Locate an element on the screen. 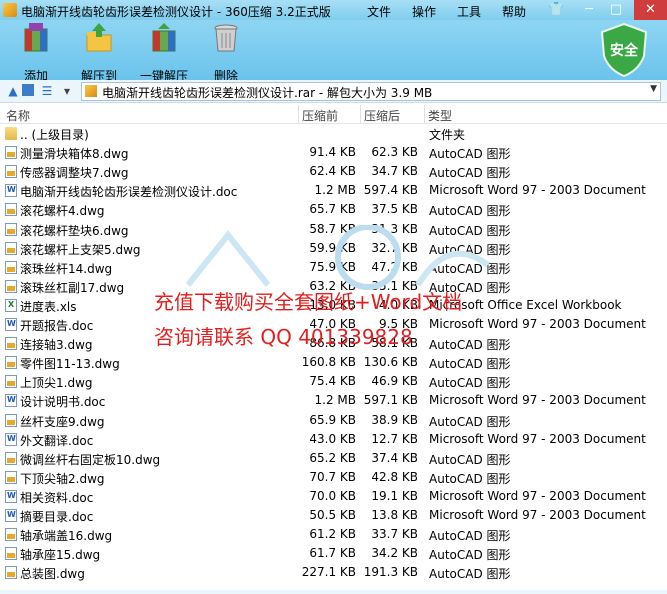  file-name: .. (上级目录) is located at coordinates (54, 135).